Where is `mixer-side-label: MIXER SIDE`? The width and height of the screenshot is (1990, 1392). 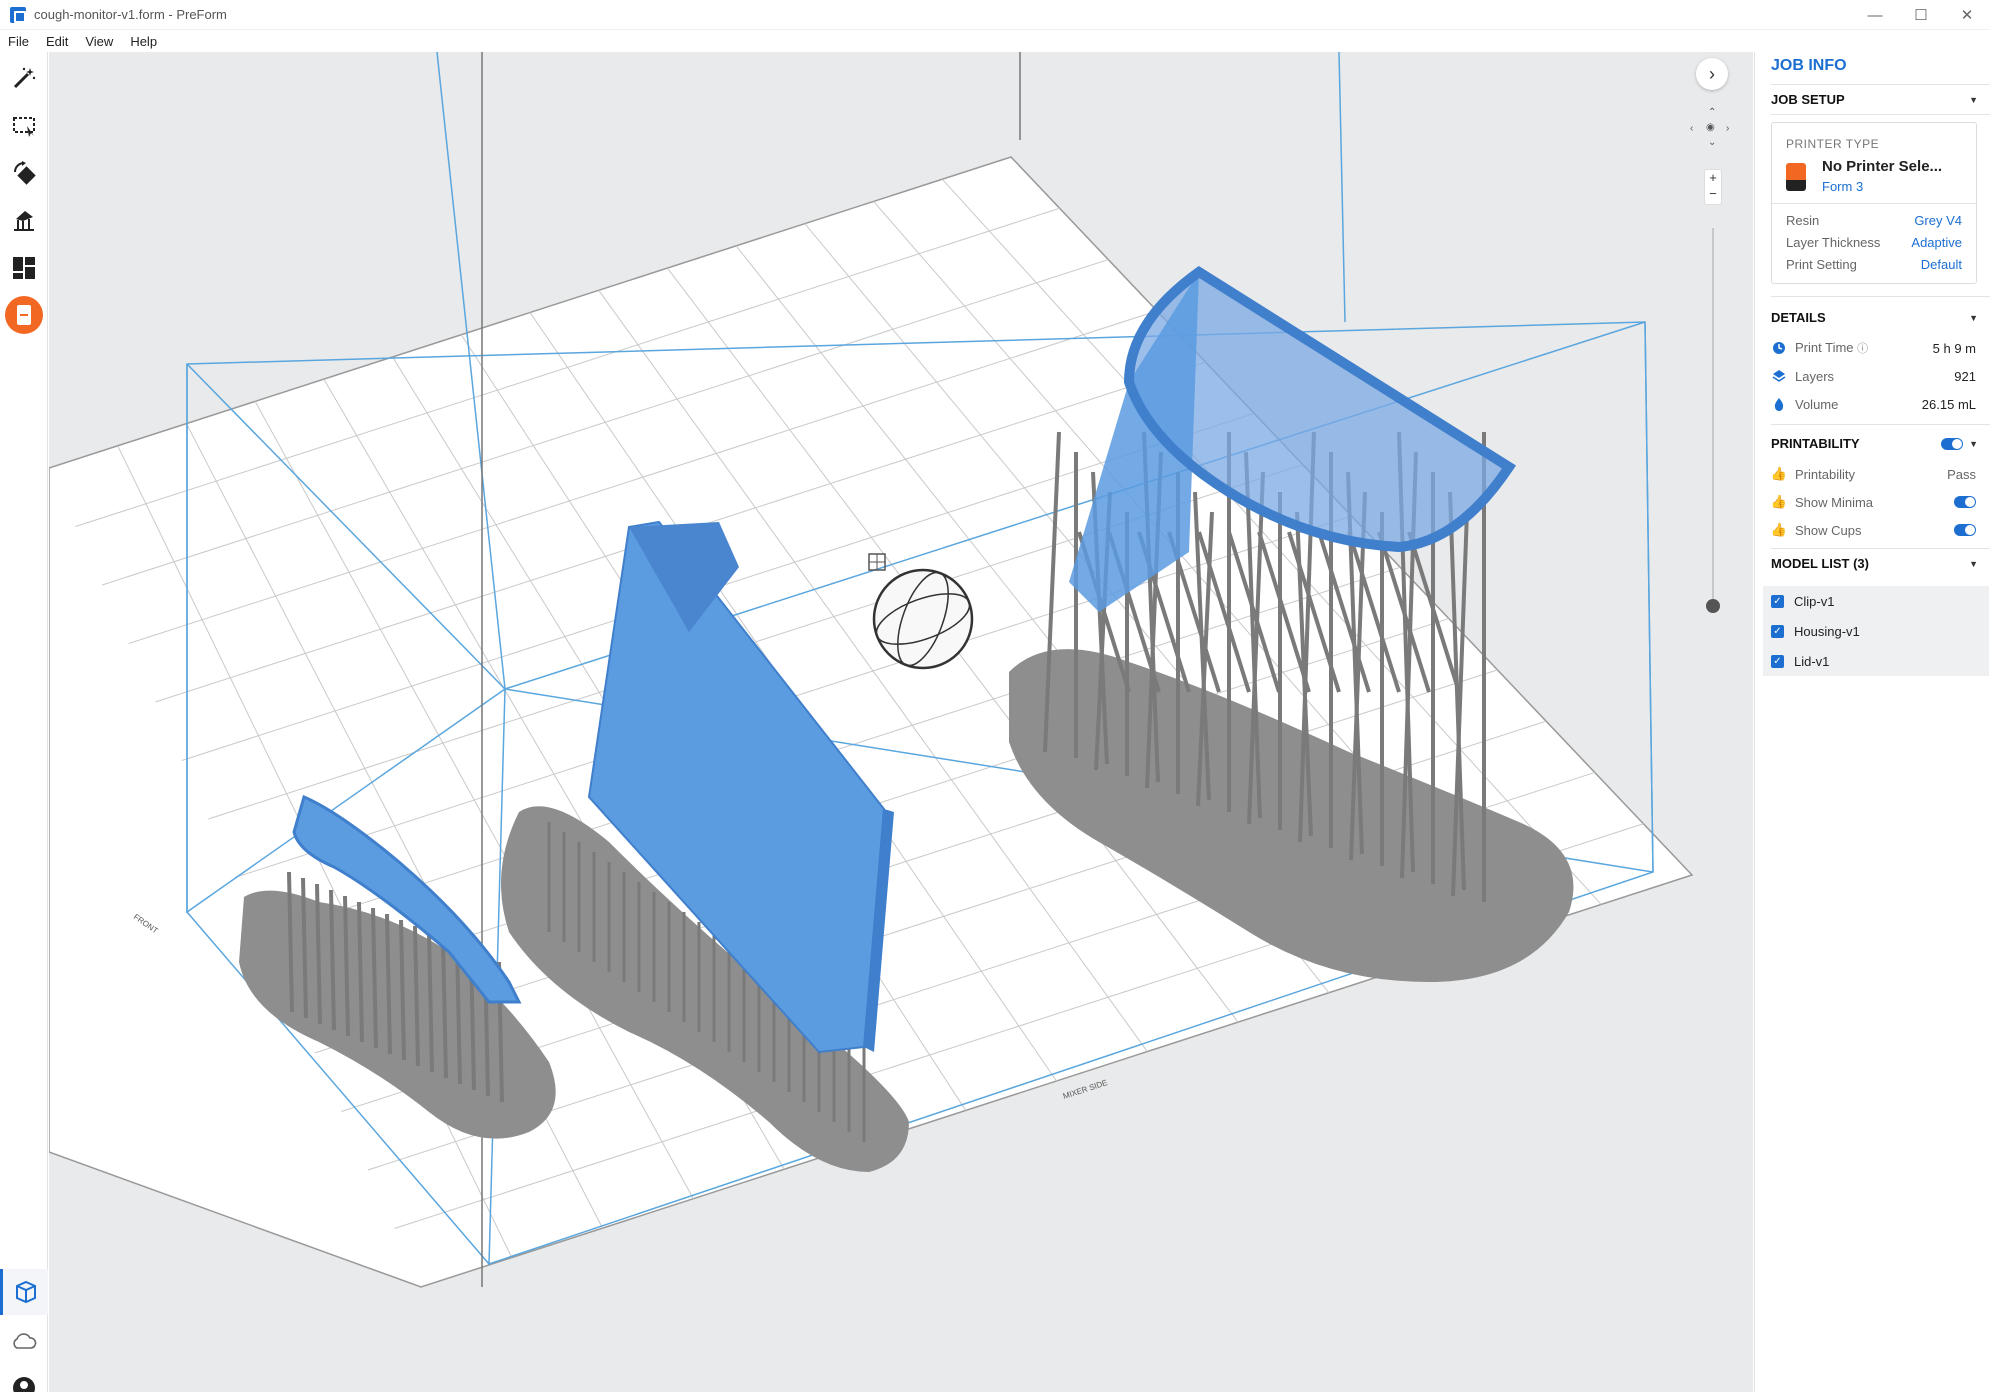 mixer-side-label: MIXER SIDE is located at coordinates (1085, 1089).